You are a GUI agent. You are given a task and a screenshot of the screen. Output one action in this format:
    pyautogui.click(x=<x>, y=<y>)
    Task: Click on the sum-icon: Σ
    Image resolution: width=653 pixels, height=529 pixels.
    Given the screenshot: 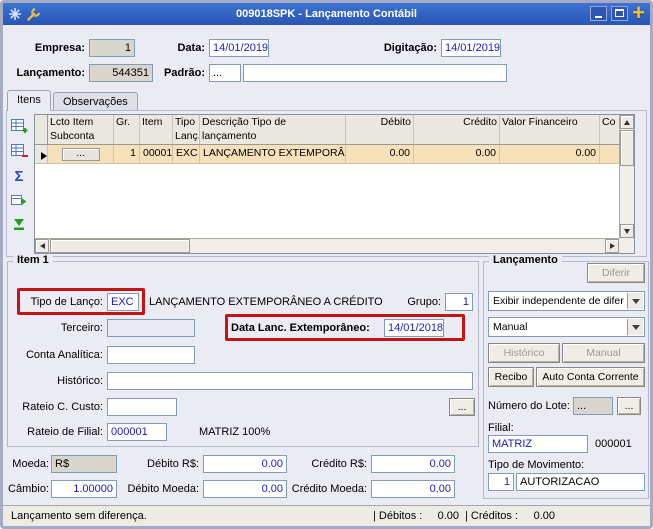 What is the action you would take?
    pyautogui.click(x=19, y=176)
    